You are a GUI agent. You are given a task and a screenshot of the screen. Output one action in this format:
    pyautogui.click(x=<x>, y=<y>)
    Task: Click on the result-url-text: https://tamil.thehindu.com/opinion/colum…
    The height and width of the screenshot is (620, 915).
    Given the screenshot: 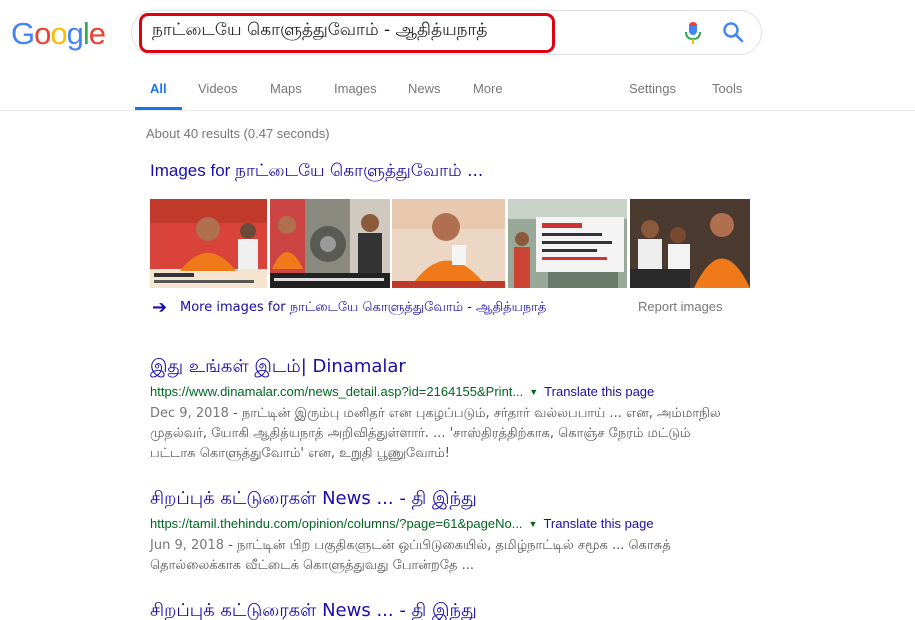 What is the action you would take?
    pyautogui.click(x=336, y=523)
    